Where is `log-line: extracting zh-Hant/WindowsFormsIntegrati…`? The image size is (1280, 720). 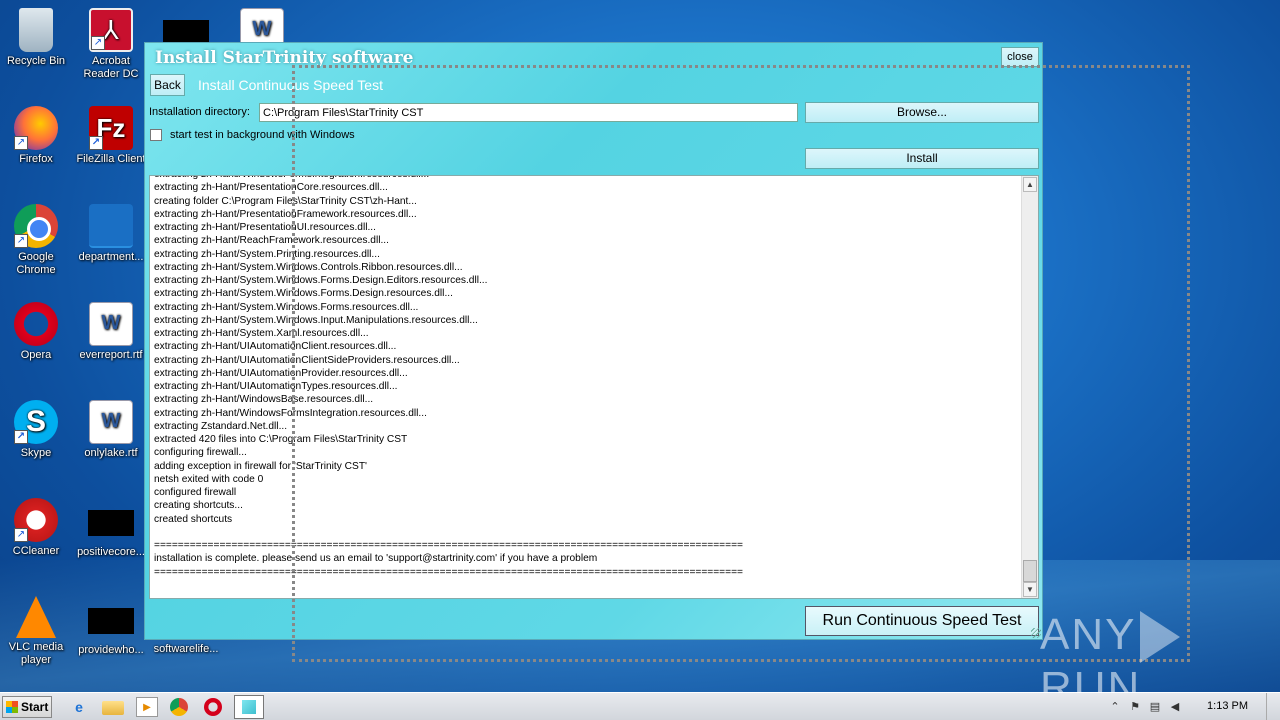
log-line: extracting zh-Hant/WindowsFormsIntegrati… is located at coordinates (290, 413).